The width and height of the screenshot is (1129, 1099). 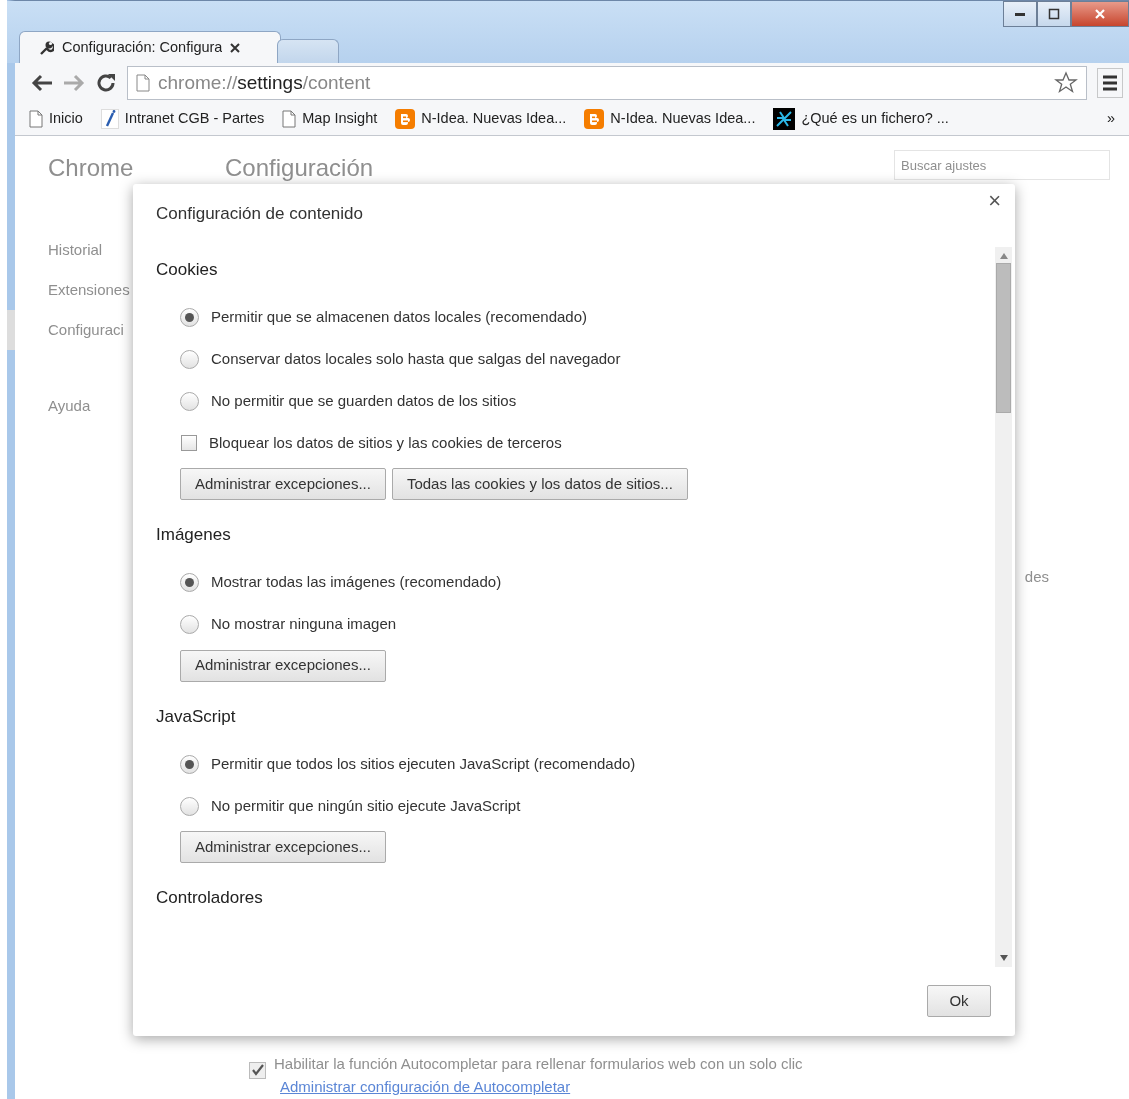 What do you see at coordinates (423, 763) in the screenshot?
I see `option-label: Permitir que todos los sitios ejecuten JavaScript (recomendado)` at bounding box center [423, 763].